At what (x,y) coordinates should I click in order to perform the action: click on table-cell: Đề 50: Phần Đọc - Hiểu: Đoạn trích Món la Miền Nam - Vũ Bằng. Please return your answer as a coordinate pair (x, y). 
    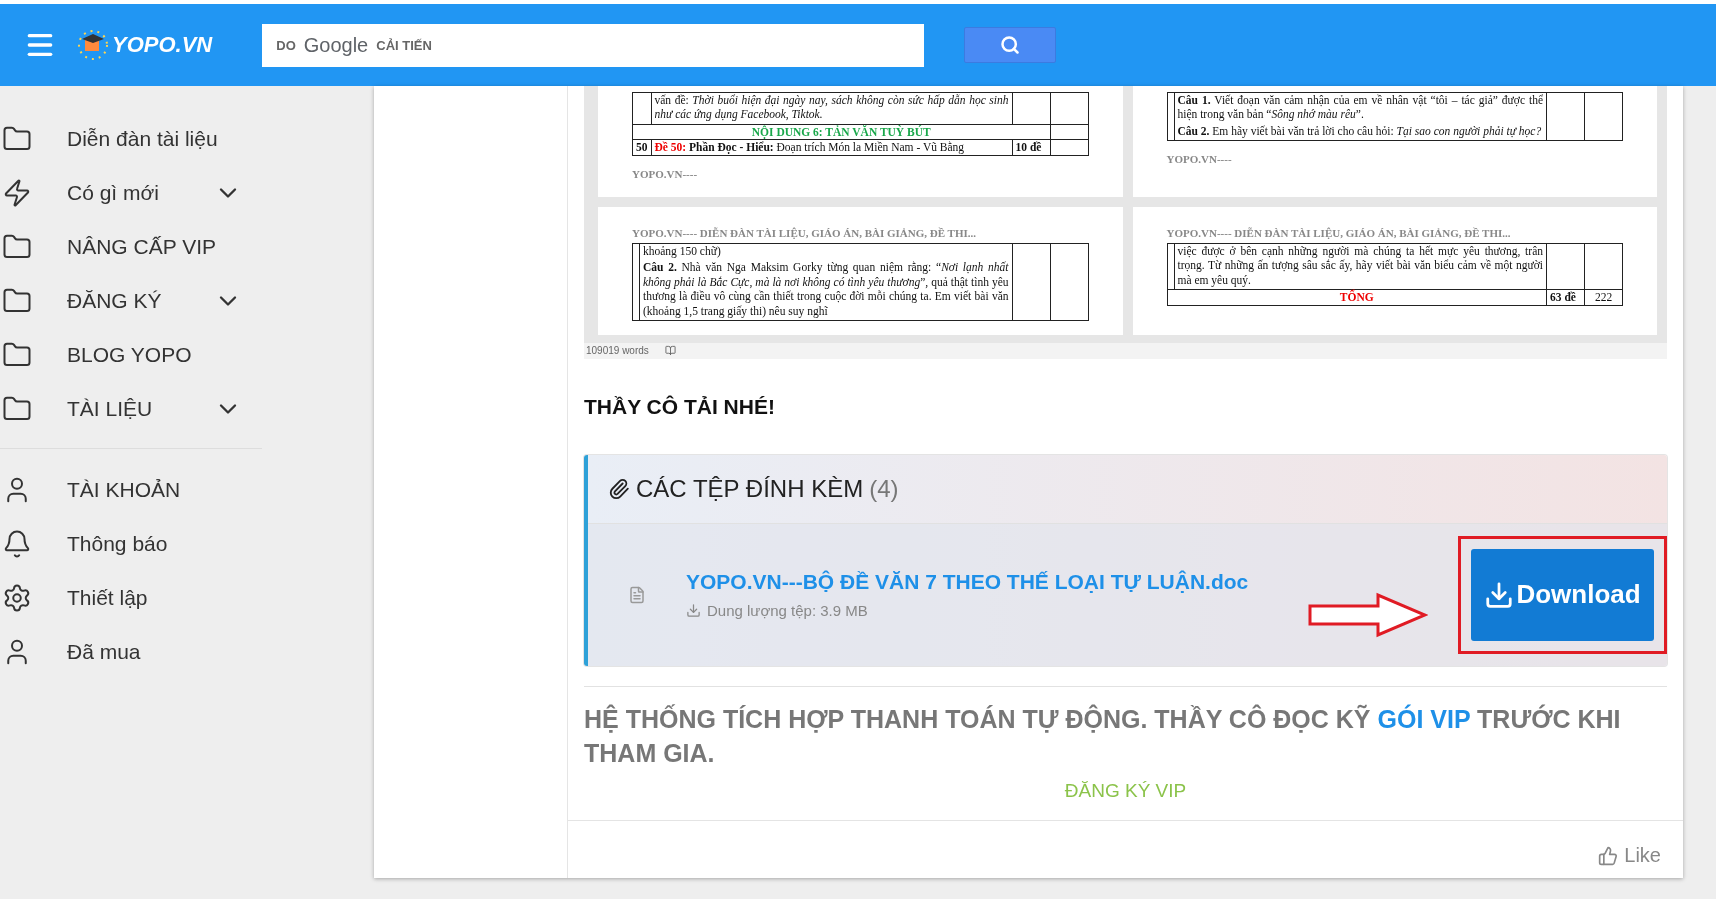
    Looking at the image, I should click on (831, 147).